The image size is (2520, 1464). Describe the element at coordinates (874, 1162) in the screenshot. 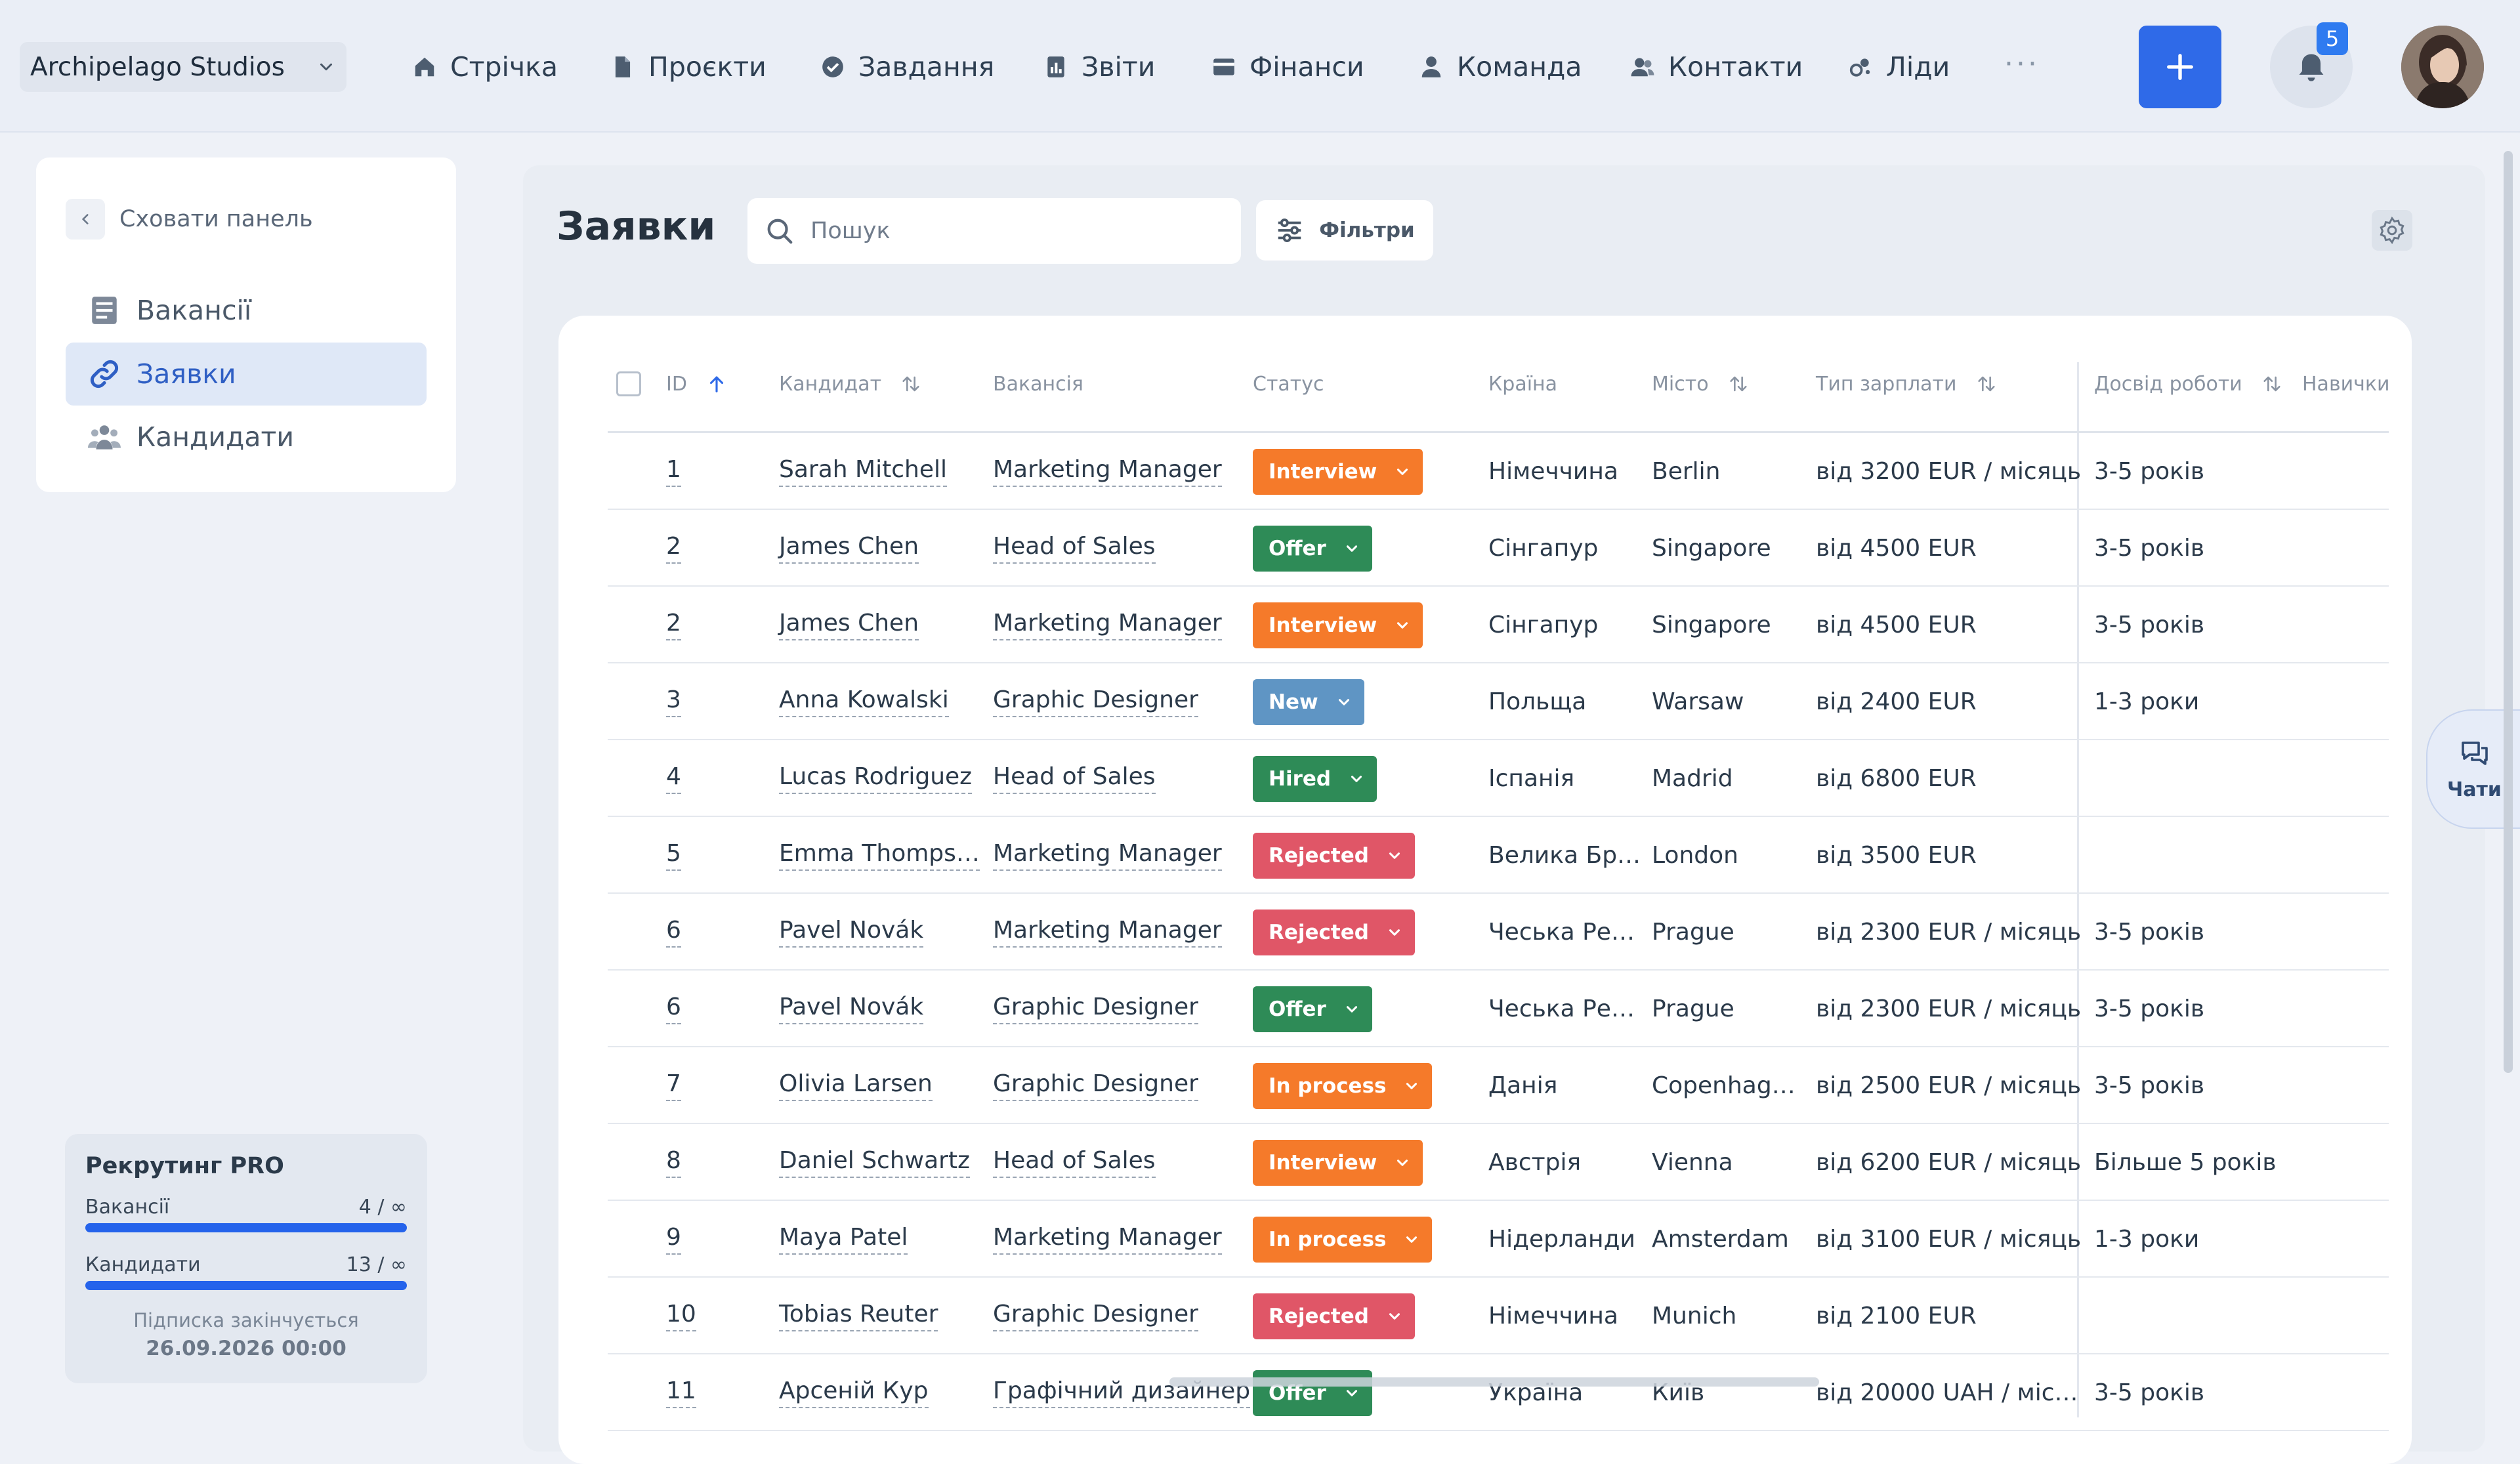

I see `cell-candidate: Daniel Schwartz` at that location.